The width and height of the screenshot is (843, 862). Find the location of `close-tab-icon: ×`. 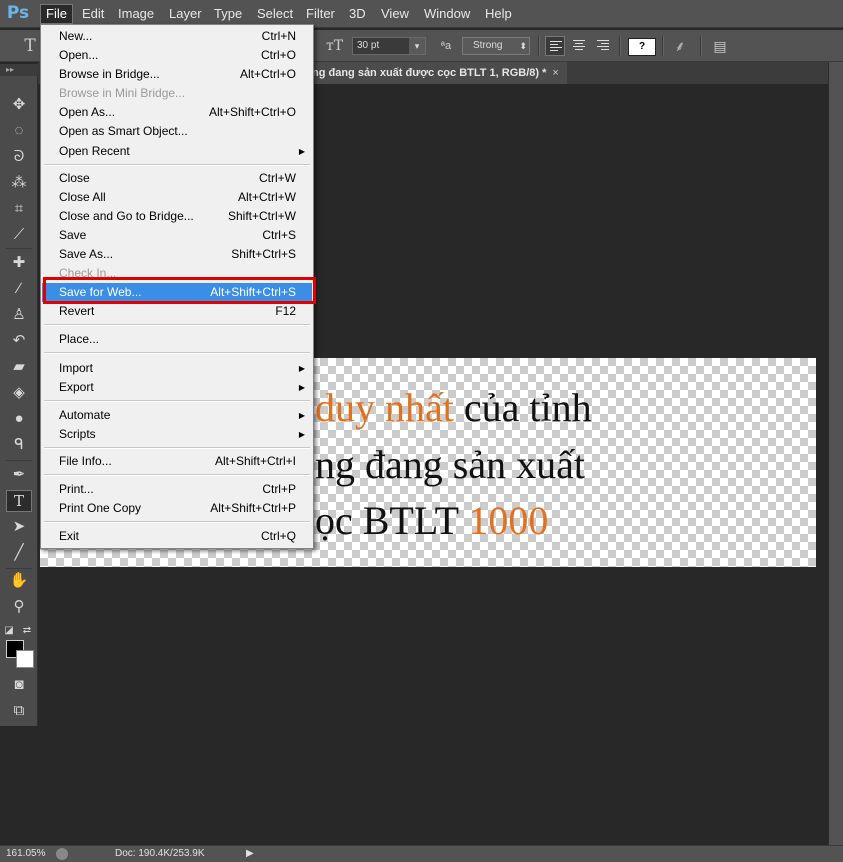

close-tab-icon: × is located at coordinates (555, 73).